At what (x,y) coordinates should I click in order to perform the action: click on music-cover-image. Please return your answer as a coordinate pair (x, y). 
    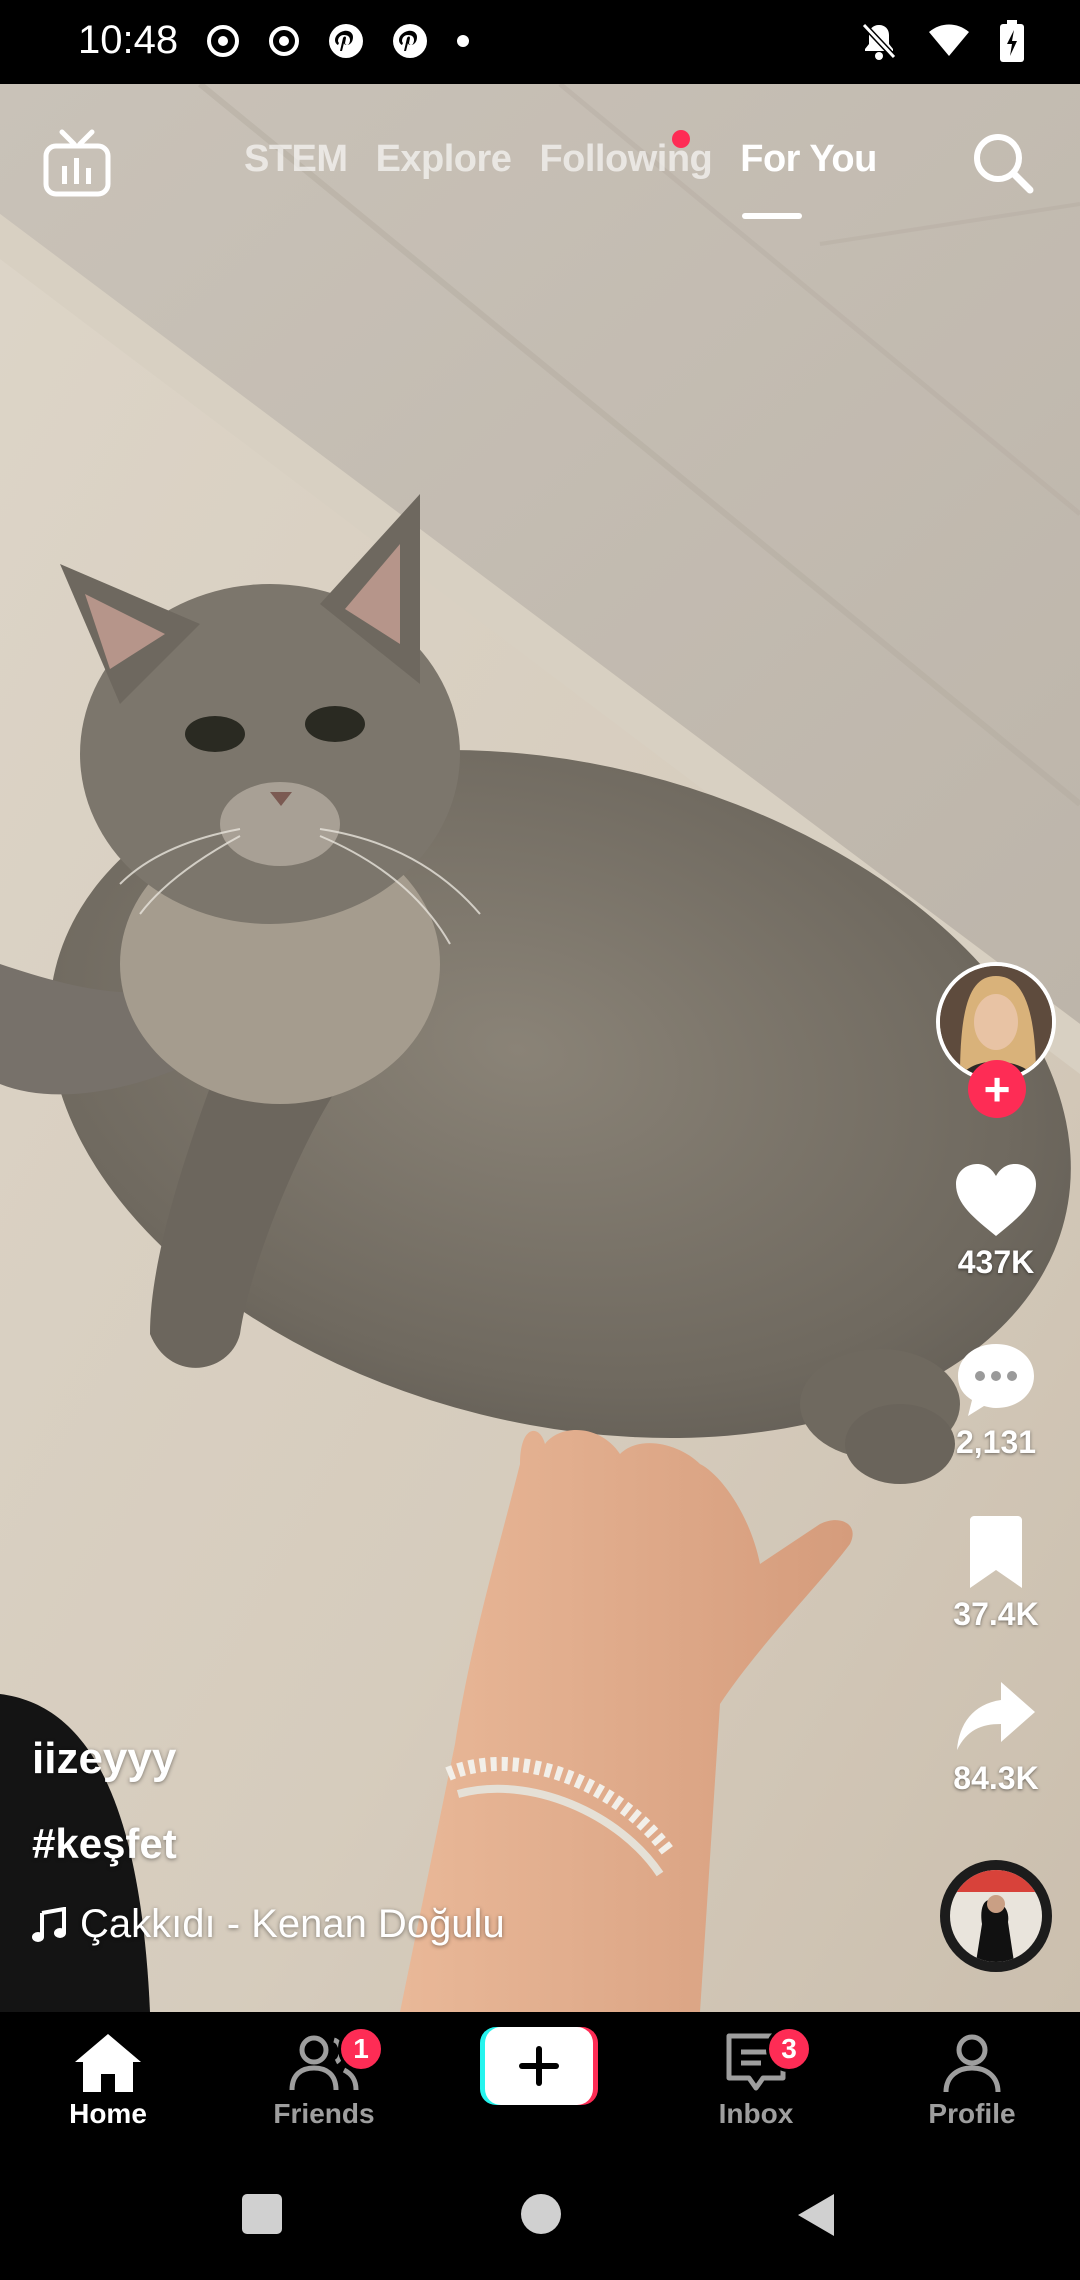
    Looking at the image, I should click on (996, 1916).